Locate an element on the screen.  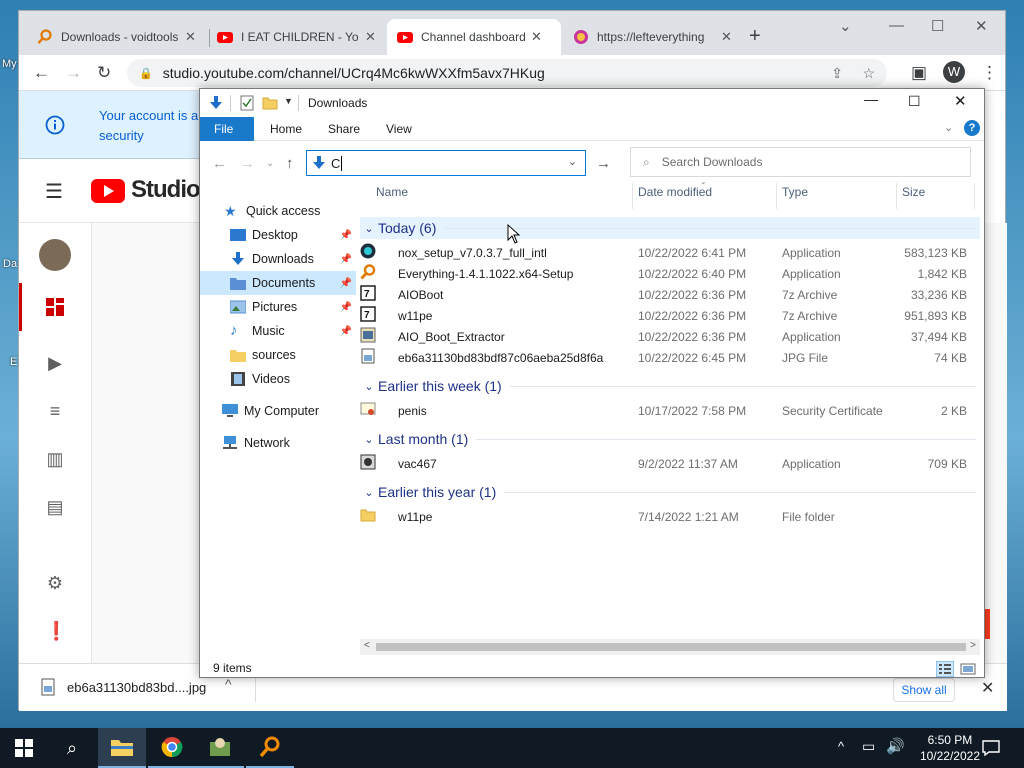
hamburger-icon: ☰ is located at coordinates (54, 191).